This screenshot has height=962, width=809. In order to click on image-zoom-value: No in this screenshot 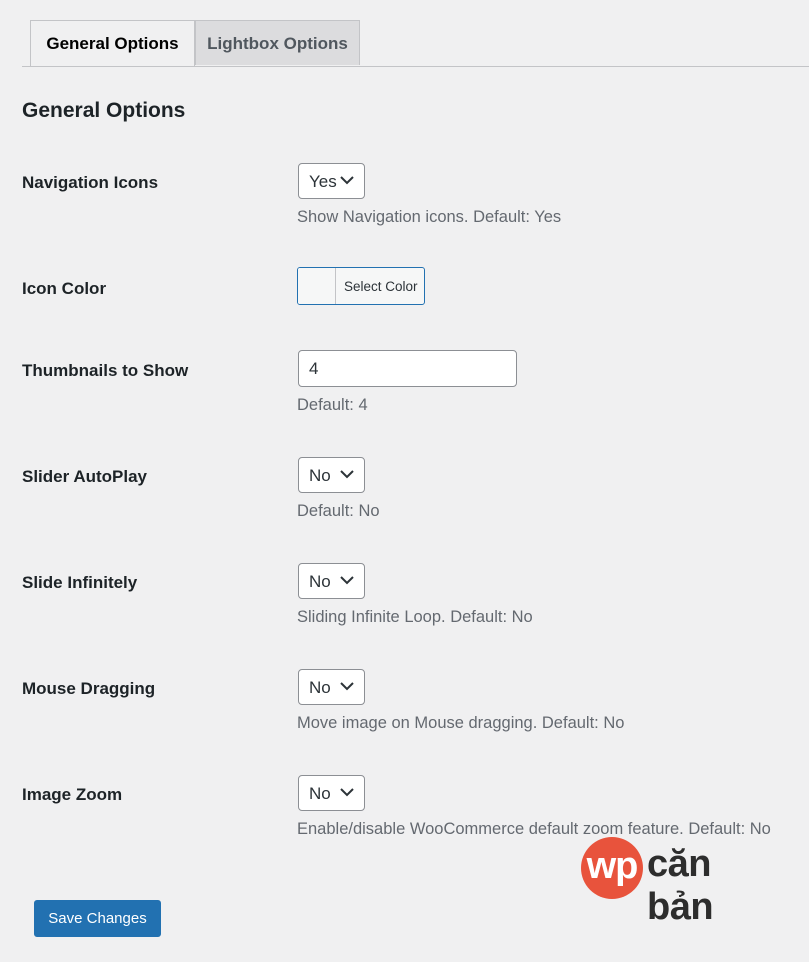, I will do `click(320, 793)`.